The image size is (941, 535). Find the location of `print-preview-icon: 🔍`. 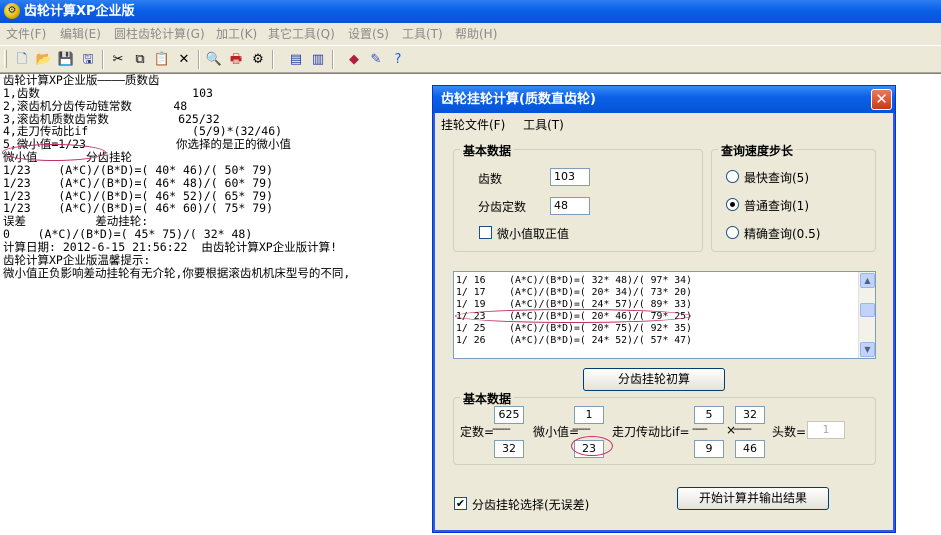

print-preview-icon: 🔍 is located at coordinates (214, 59).